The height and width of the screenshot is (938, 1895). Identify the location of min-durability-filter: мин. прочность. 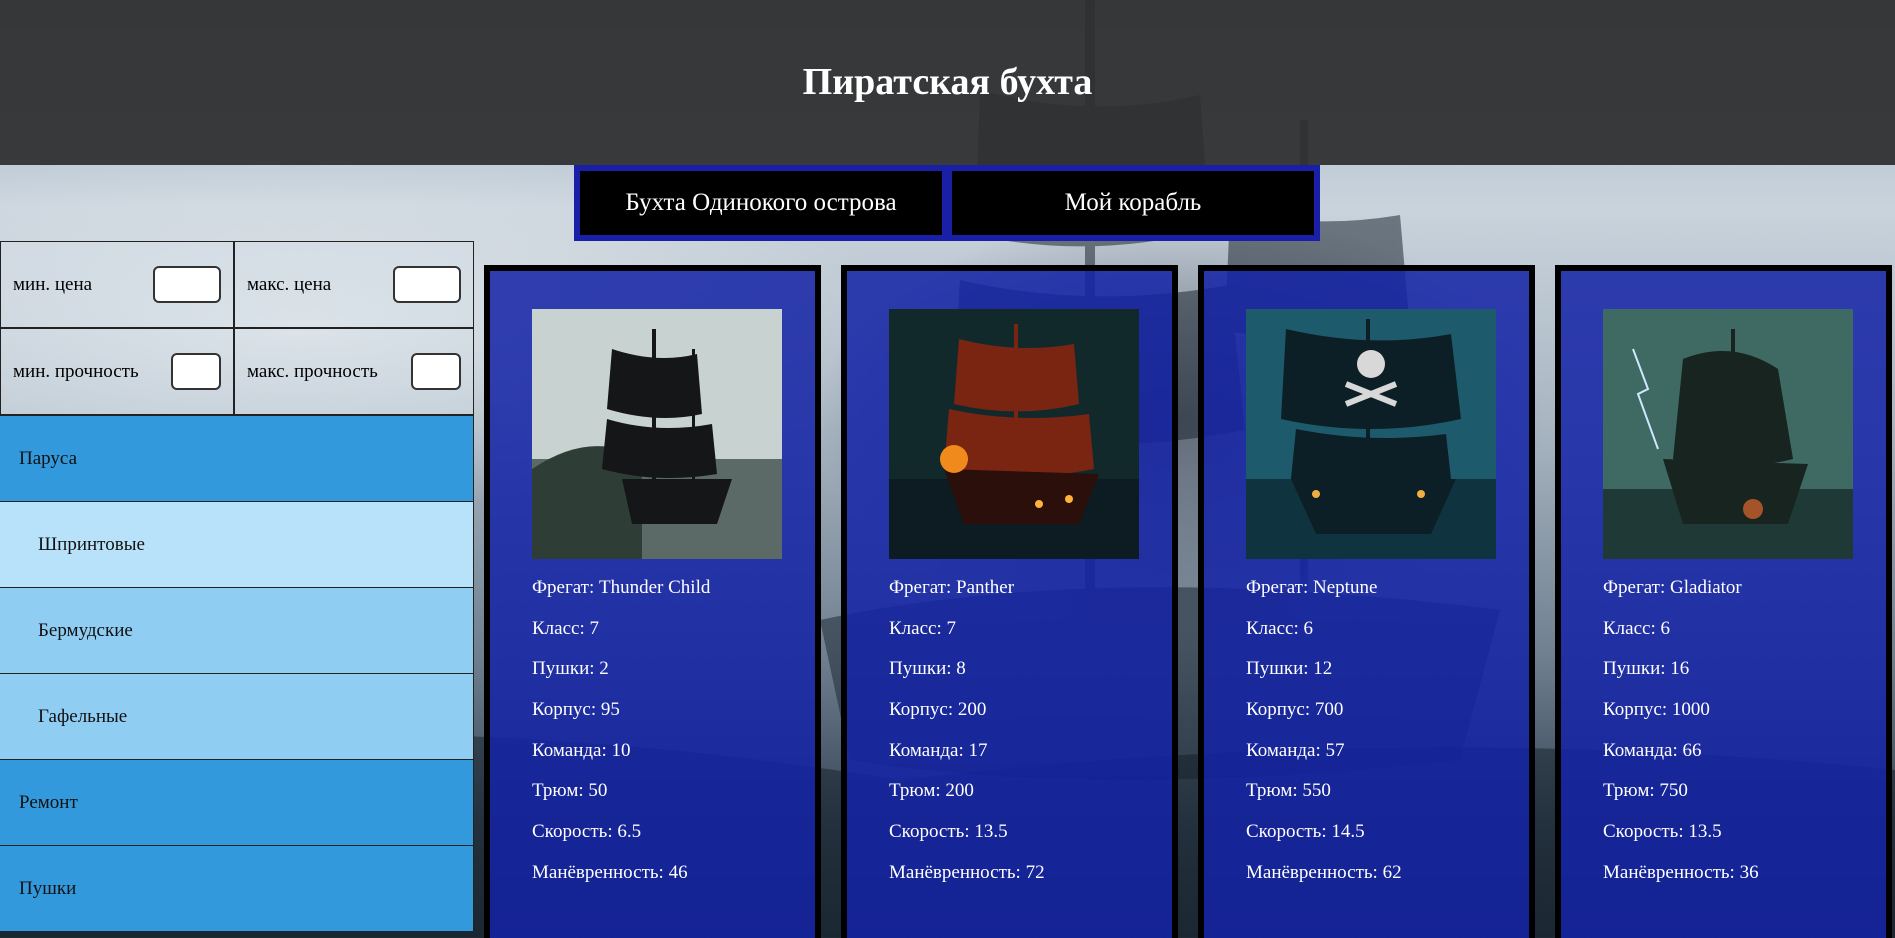
(117, 371).